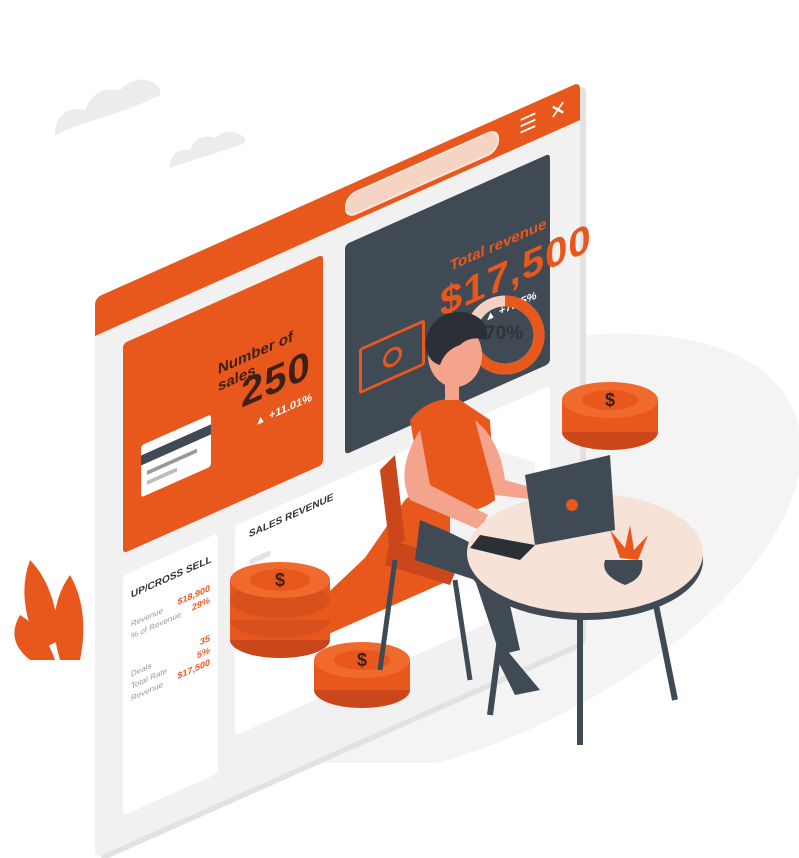 The image size is (799, 858). I want to click on plant-decoration, so click(49, 610).